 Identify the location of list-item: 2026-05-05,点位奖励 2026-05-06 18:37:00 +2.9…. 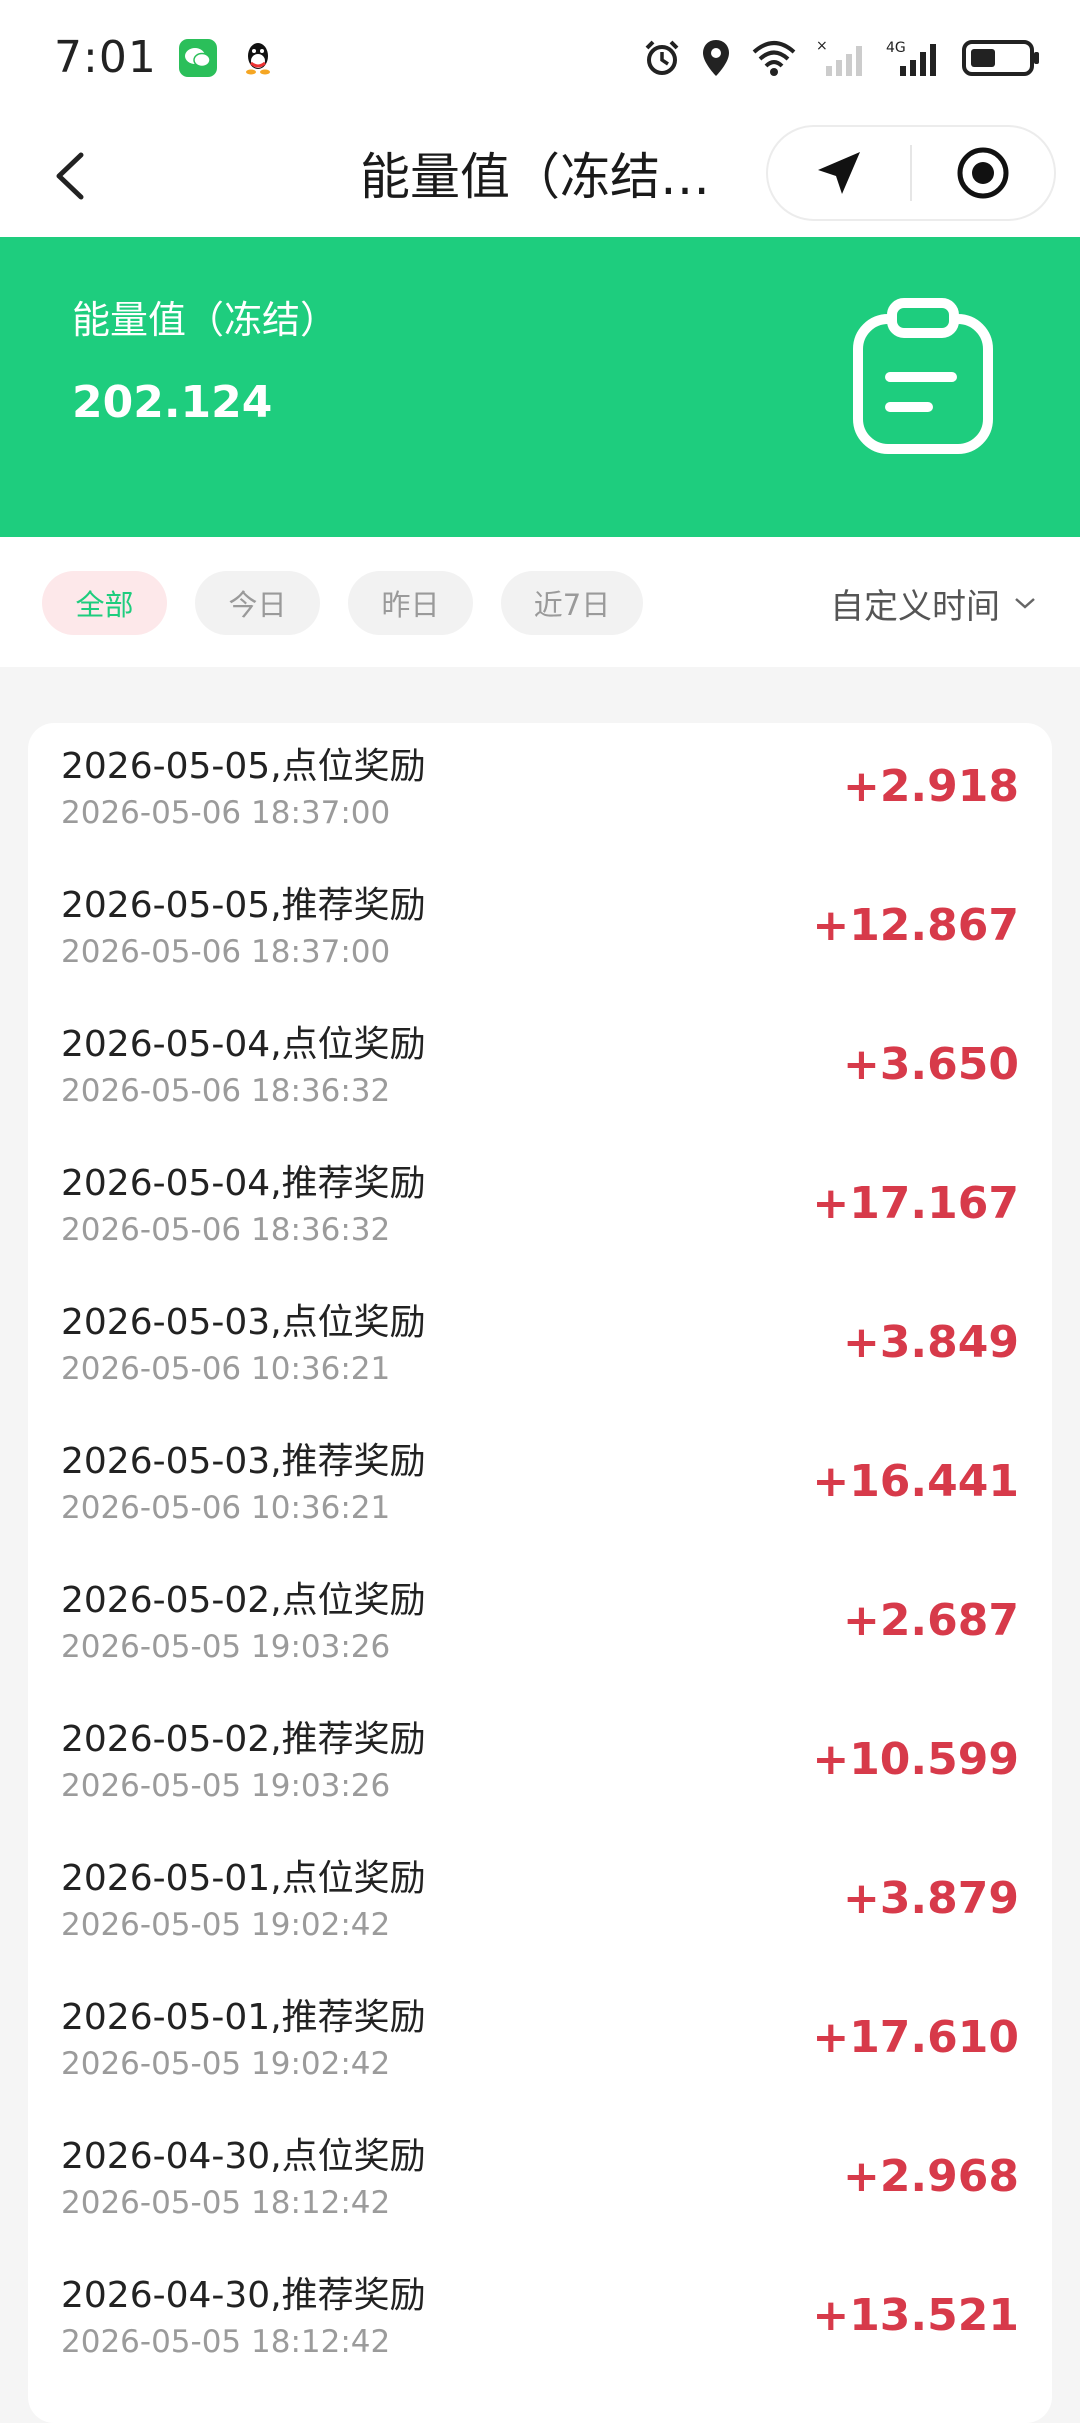
(540, 792).